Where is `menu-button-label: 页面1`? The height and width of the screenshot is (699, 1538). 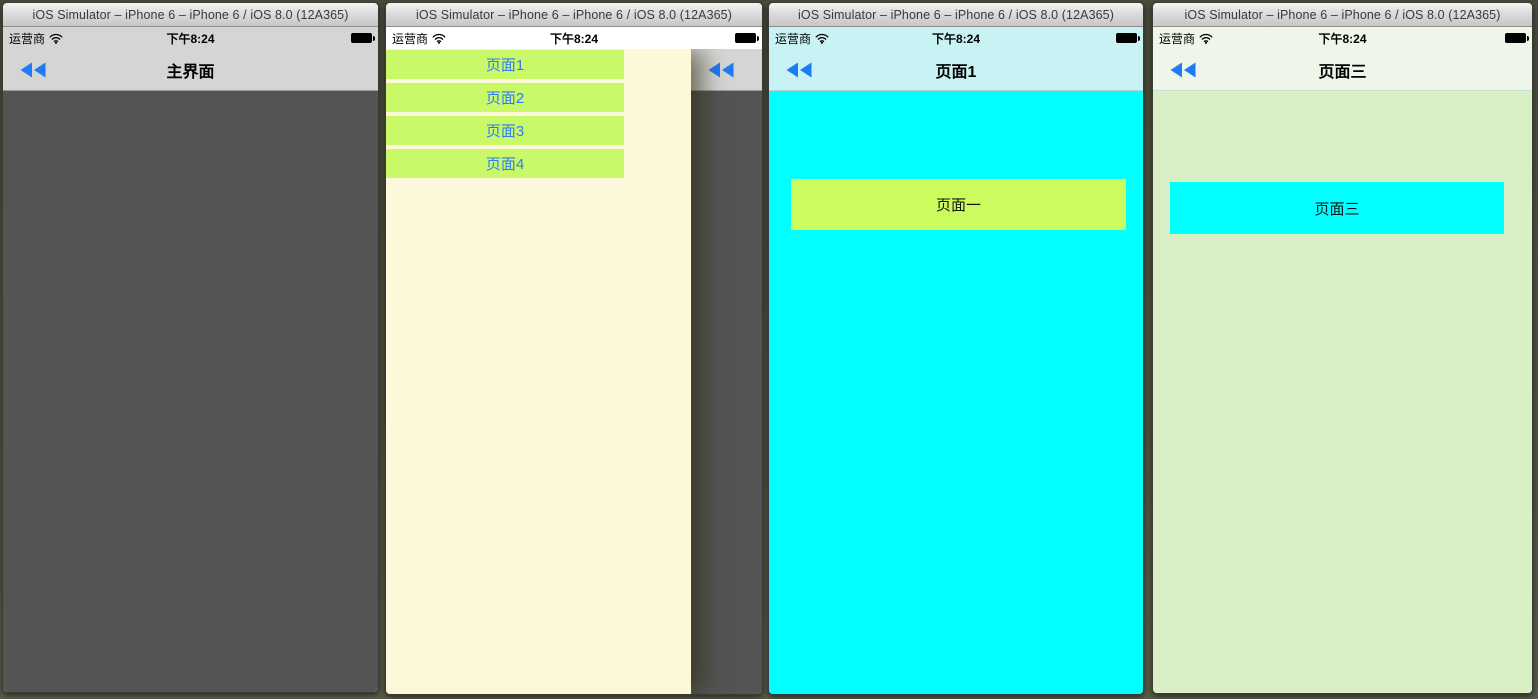 menu-button-label: 页面1 is located at coordinates (505, 65).